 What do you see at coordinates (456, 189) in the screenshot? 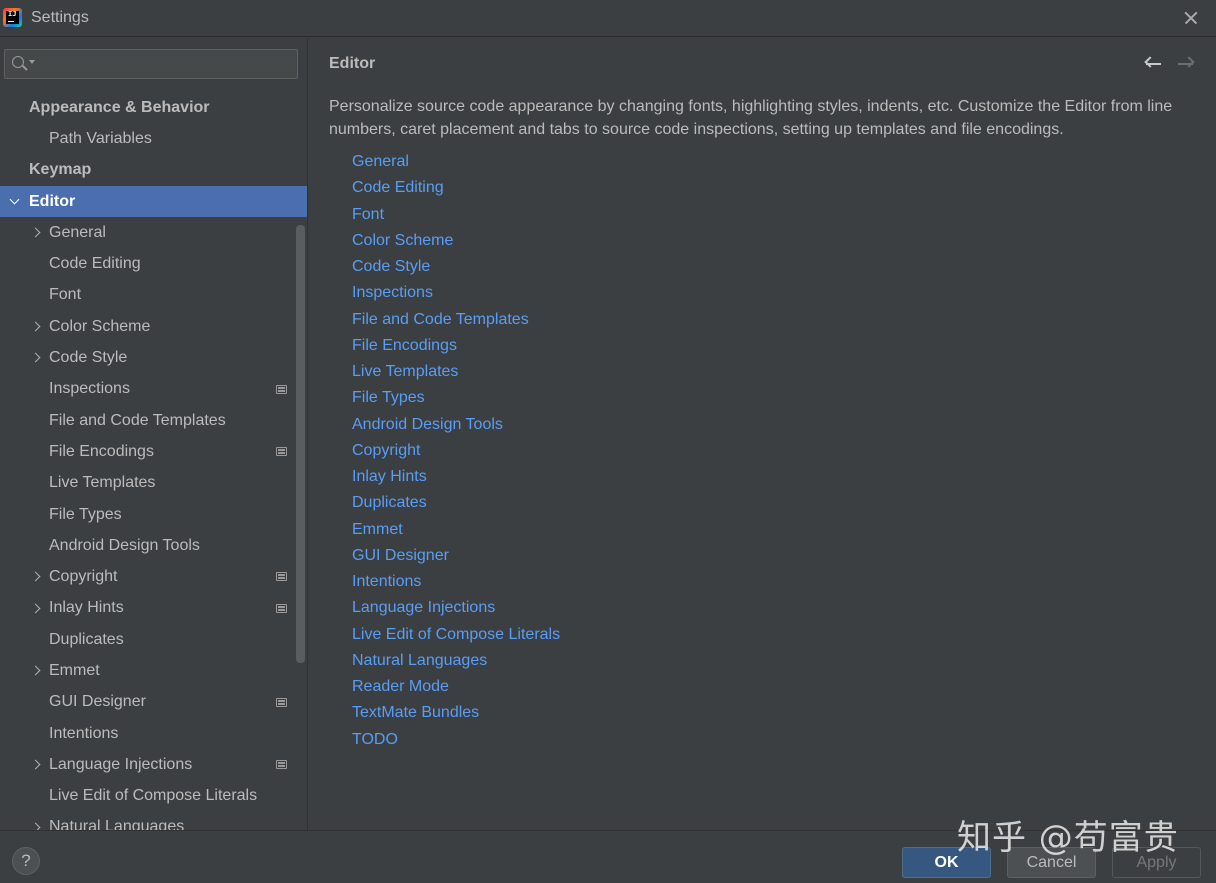
I see `link-code-editing: Code Editing` at bounding box center [456, 189].